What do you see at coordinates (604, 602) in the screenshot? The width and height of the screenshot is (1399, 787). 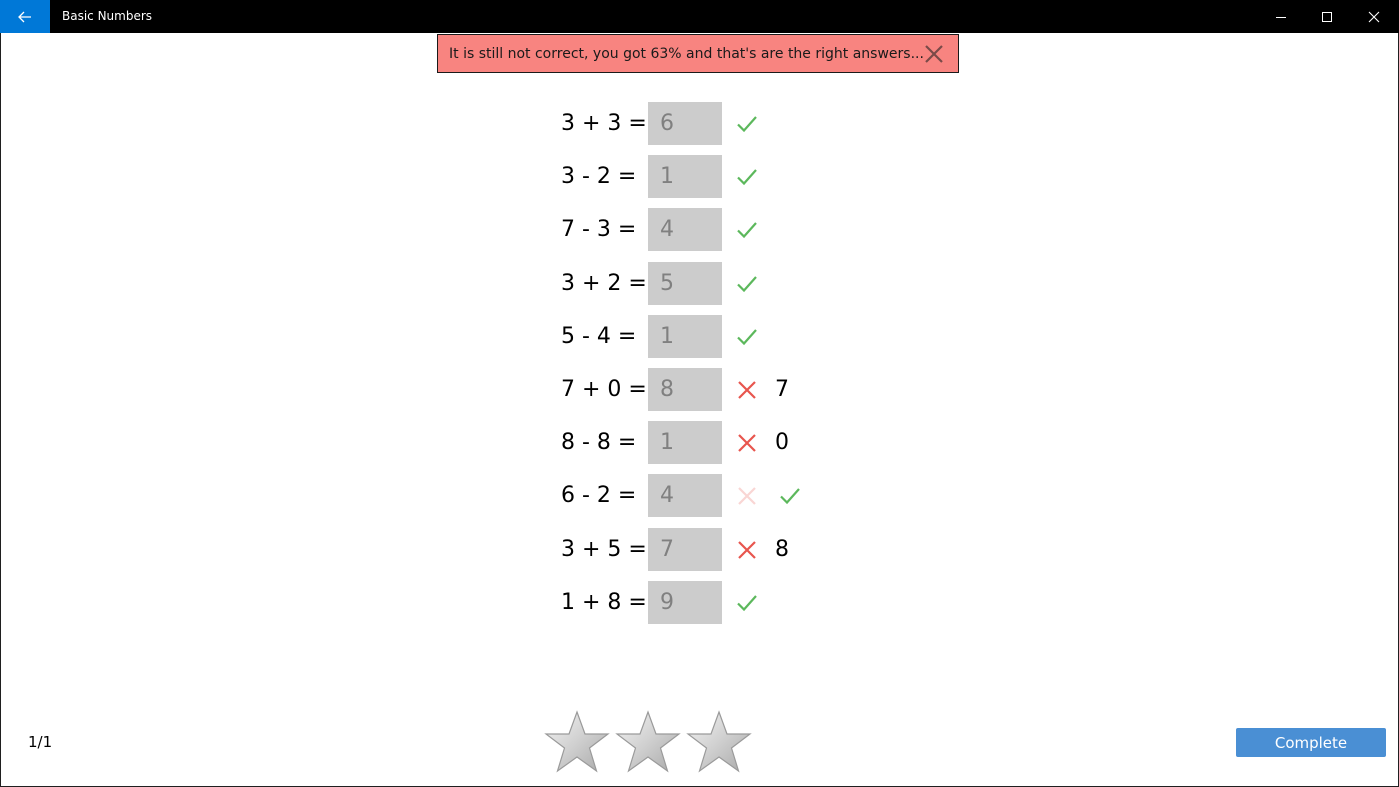 I see `problem-expression: 1 + 8 =` at bounding box center [604, 602].